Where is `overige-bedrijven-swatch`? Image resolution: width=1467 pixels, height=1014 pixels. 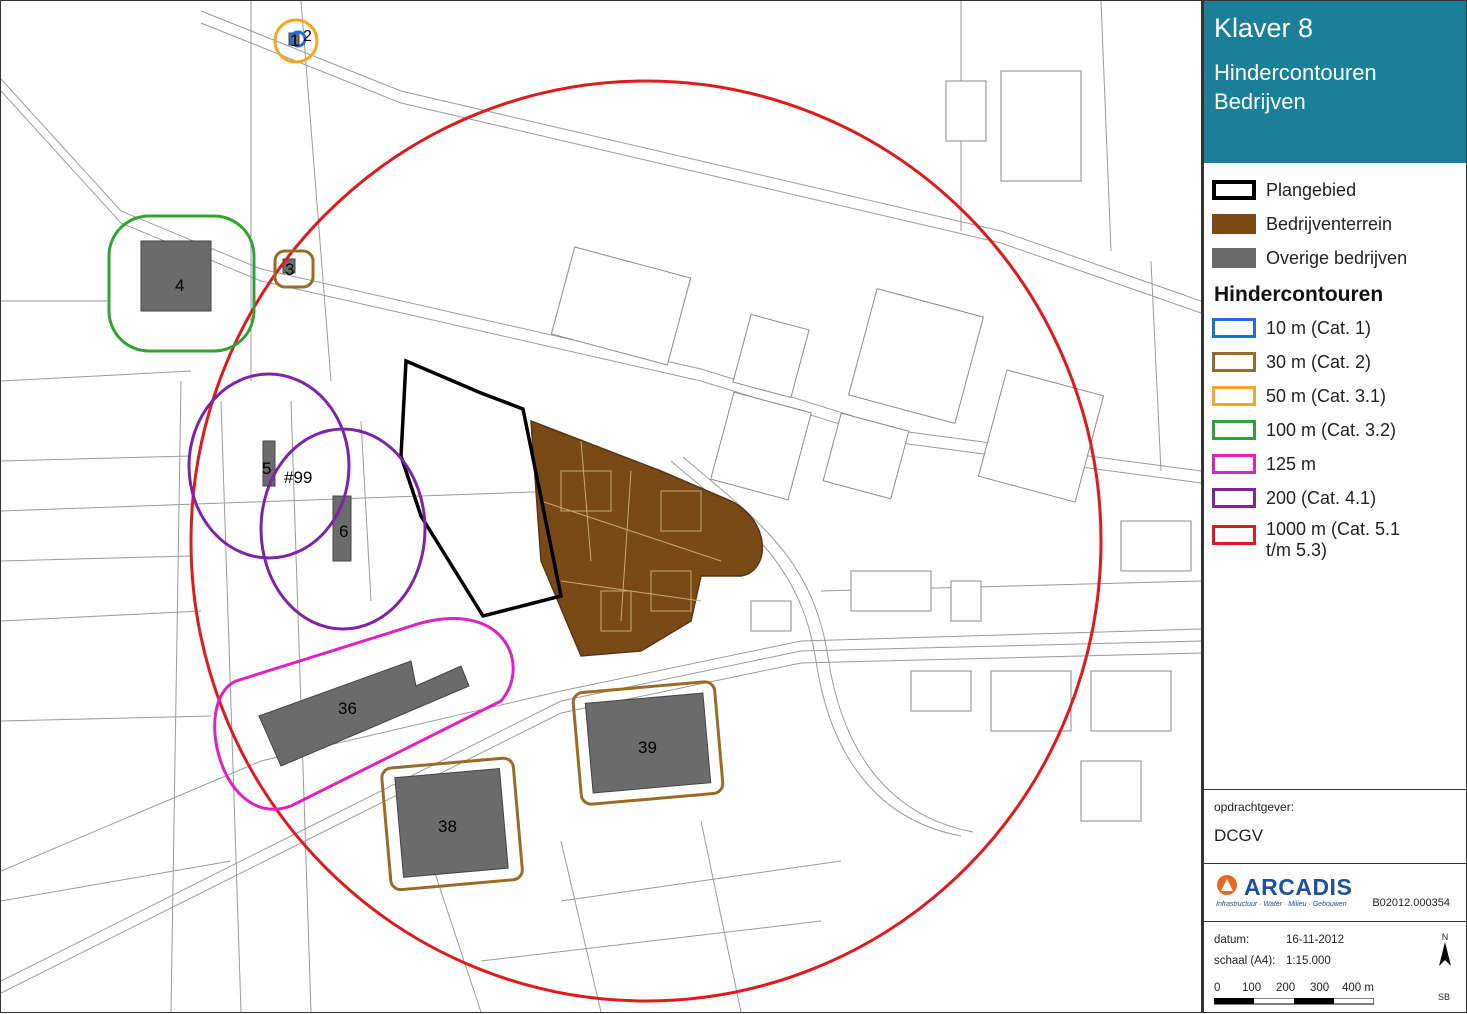
overige-bedrijven-swatch is located at coordinates (1234, 258).